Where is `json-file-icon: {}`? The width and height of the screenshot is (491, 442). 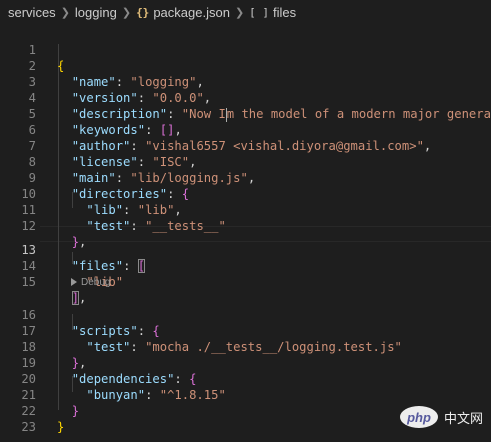
json-file-icon: {} is located at coordinates (143, 12).